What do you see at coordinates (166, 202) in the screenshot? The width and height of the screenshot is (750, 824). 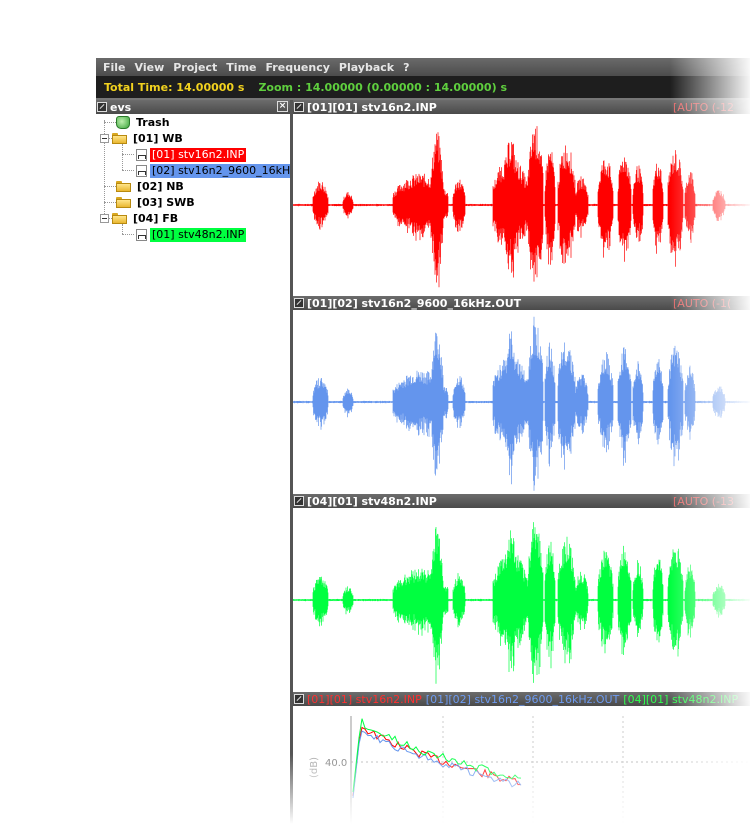 I see `group-label: [03] SWB` at bounding box center [166, 202].